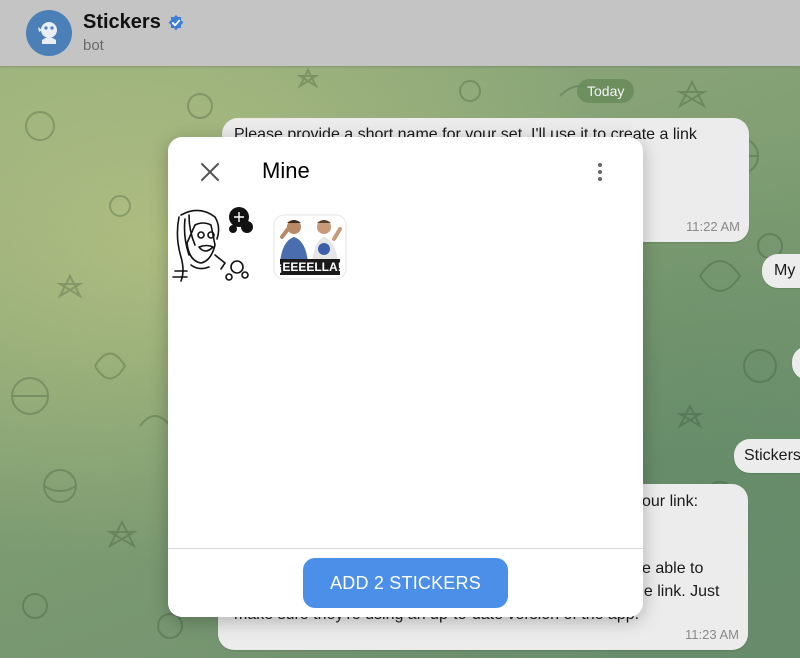  I want to click on message-text: e able to, so click(673, 568).